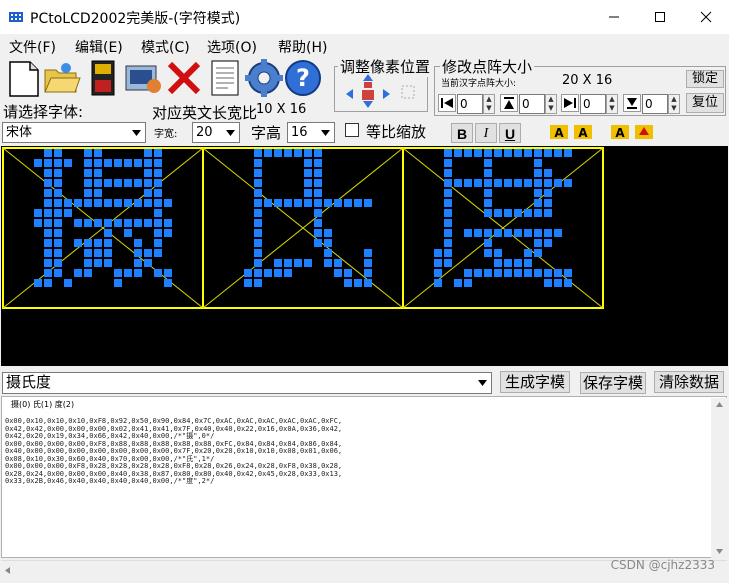 This screenshot has width=729, height=583. I want to click on minimize-button, so click(614, 17).